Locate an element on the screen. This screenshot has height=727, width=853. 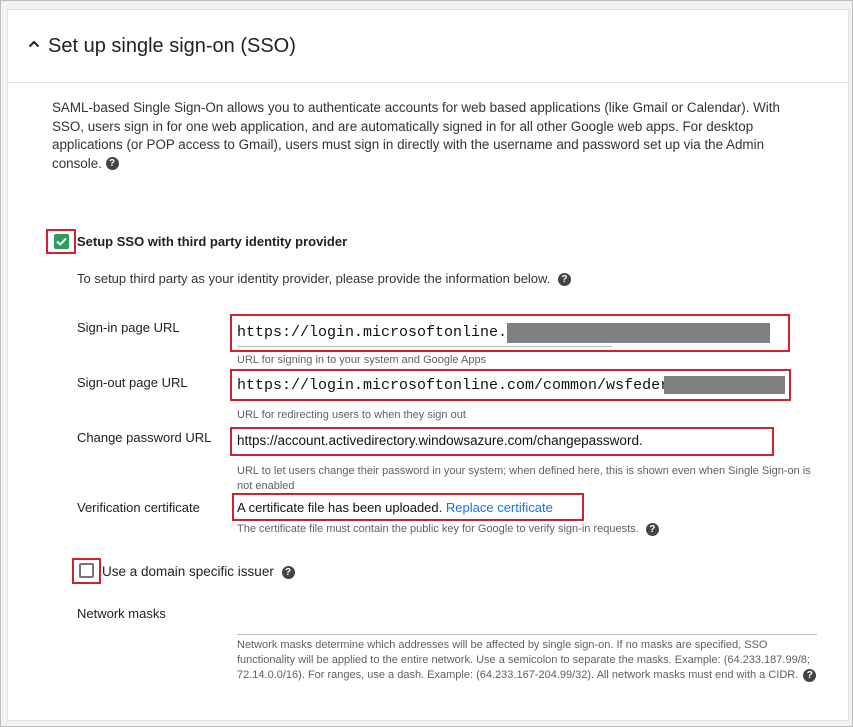
replace-certificate-link: Replace certificate is located at coordinates (499, 507).